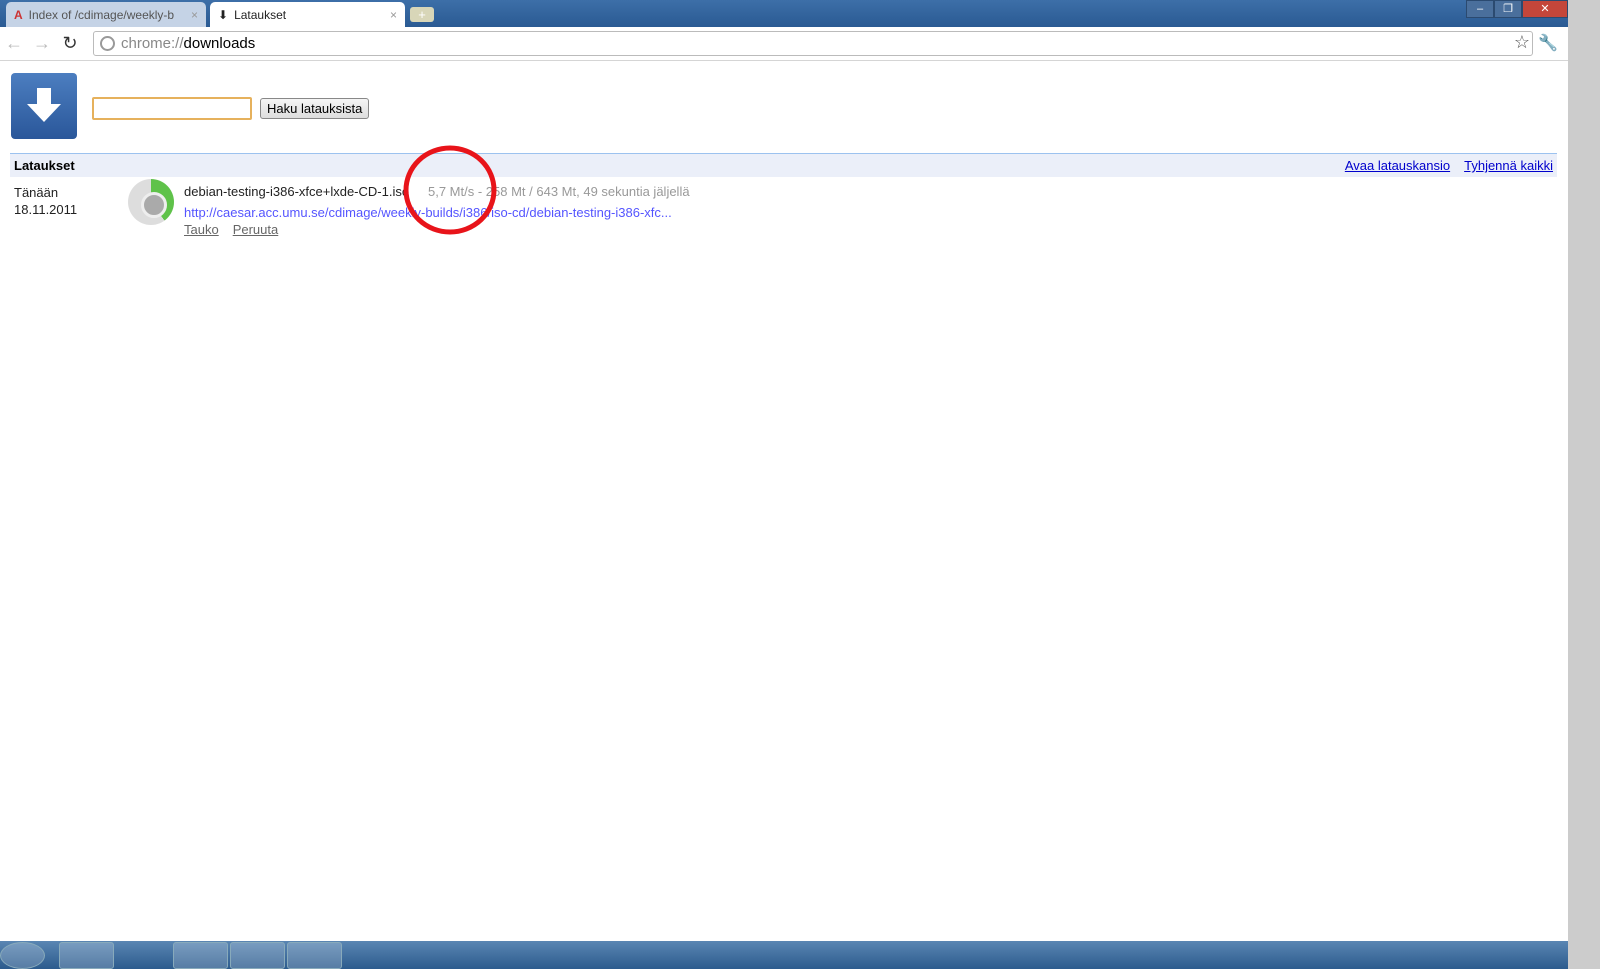 Image resolution: width=1600 pixels, height=969 pixels. What do you see at coordinates (1508, 9) in the screenshot?
I see `maximize-button: ❐` at bounding box center [1508, 9].